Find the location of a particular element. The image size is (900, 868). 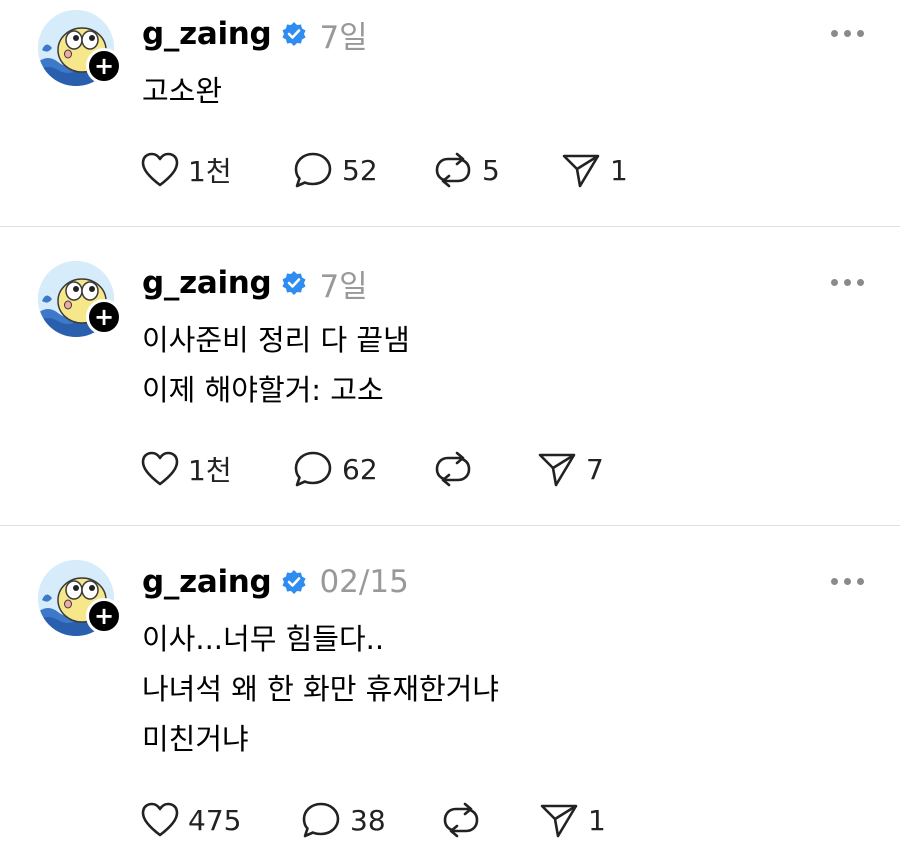

repost-button: 5 is located at coordinates (466, 170).